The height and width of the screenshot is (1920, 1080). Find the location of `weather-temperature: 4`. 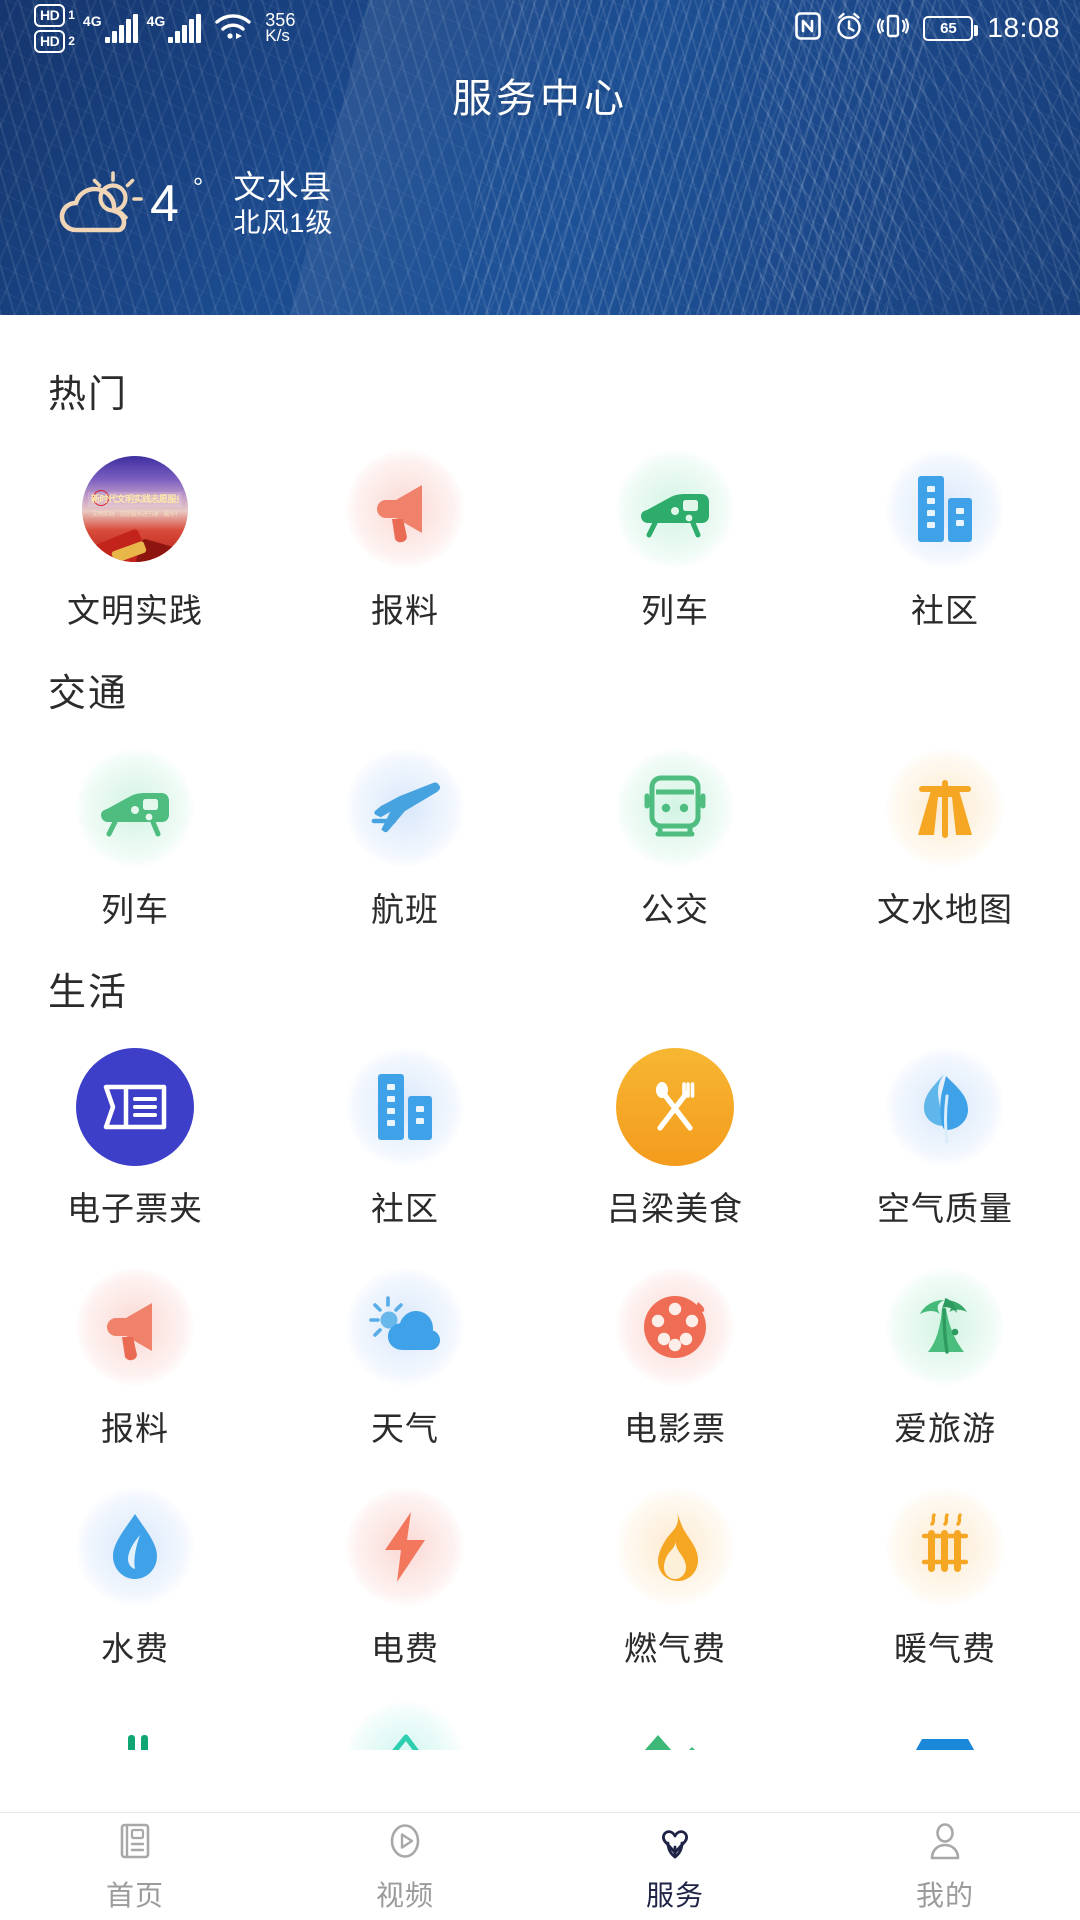

weather-temperature: 4 is located at coordinates (164, 204).